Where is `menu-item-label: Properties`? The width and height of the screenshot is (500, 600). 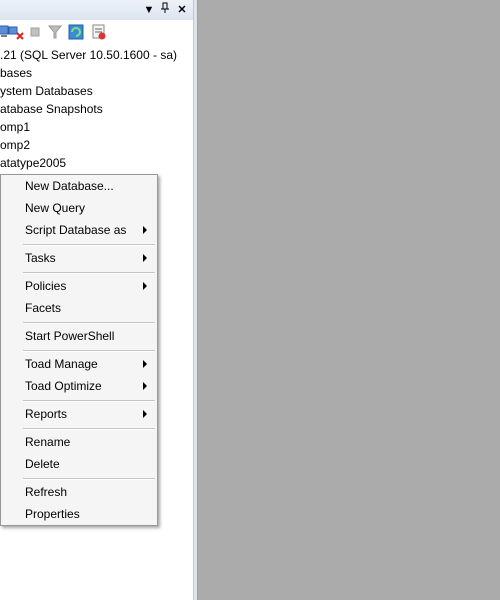 menu-item-label: Properties is located at coordinates (52, 514).